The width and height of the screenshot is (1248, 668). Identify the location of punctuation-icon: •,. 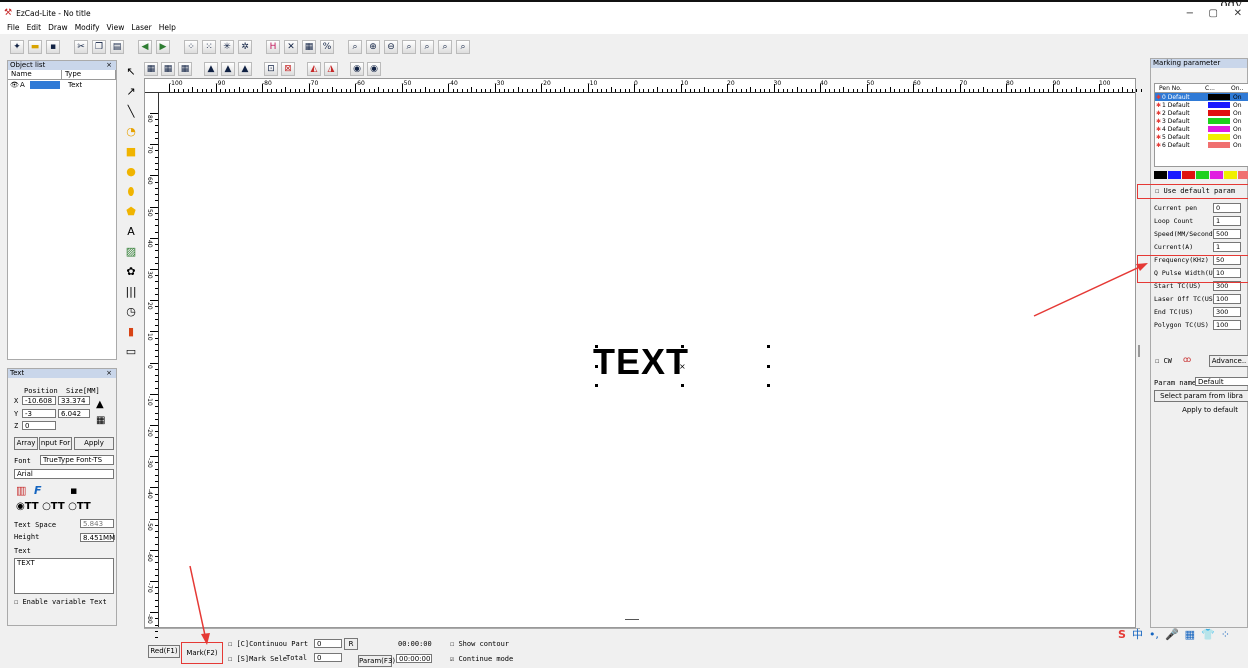
(1154, 634).